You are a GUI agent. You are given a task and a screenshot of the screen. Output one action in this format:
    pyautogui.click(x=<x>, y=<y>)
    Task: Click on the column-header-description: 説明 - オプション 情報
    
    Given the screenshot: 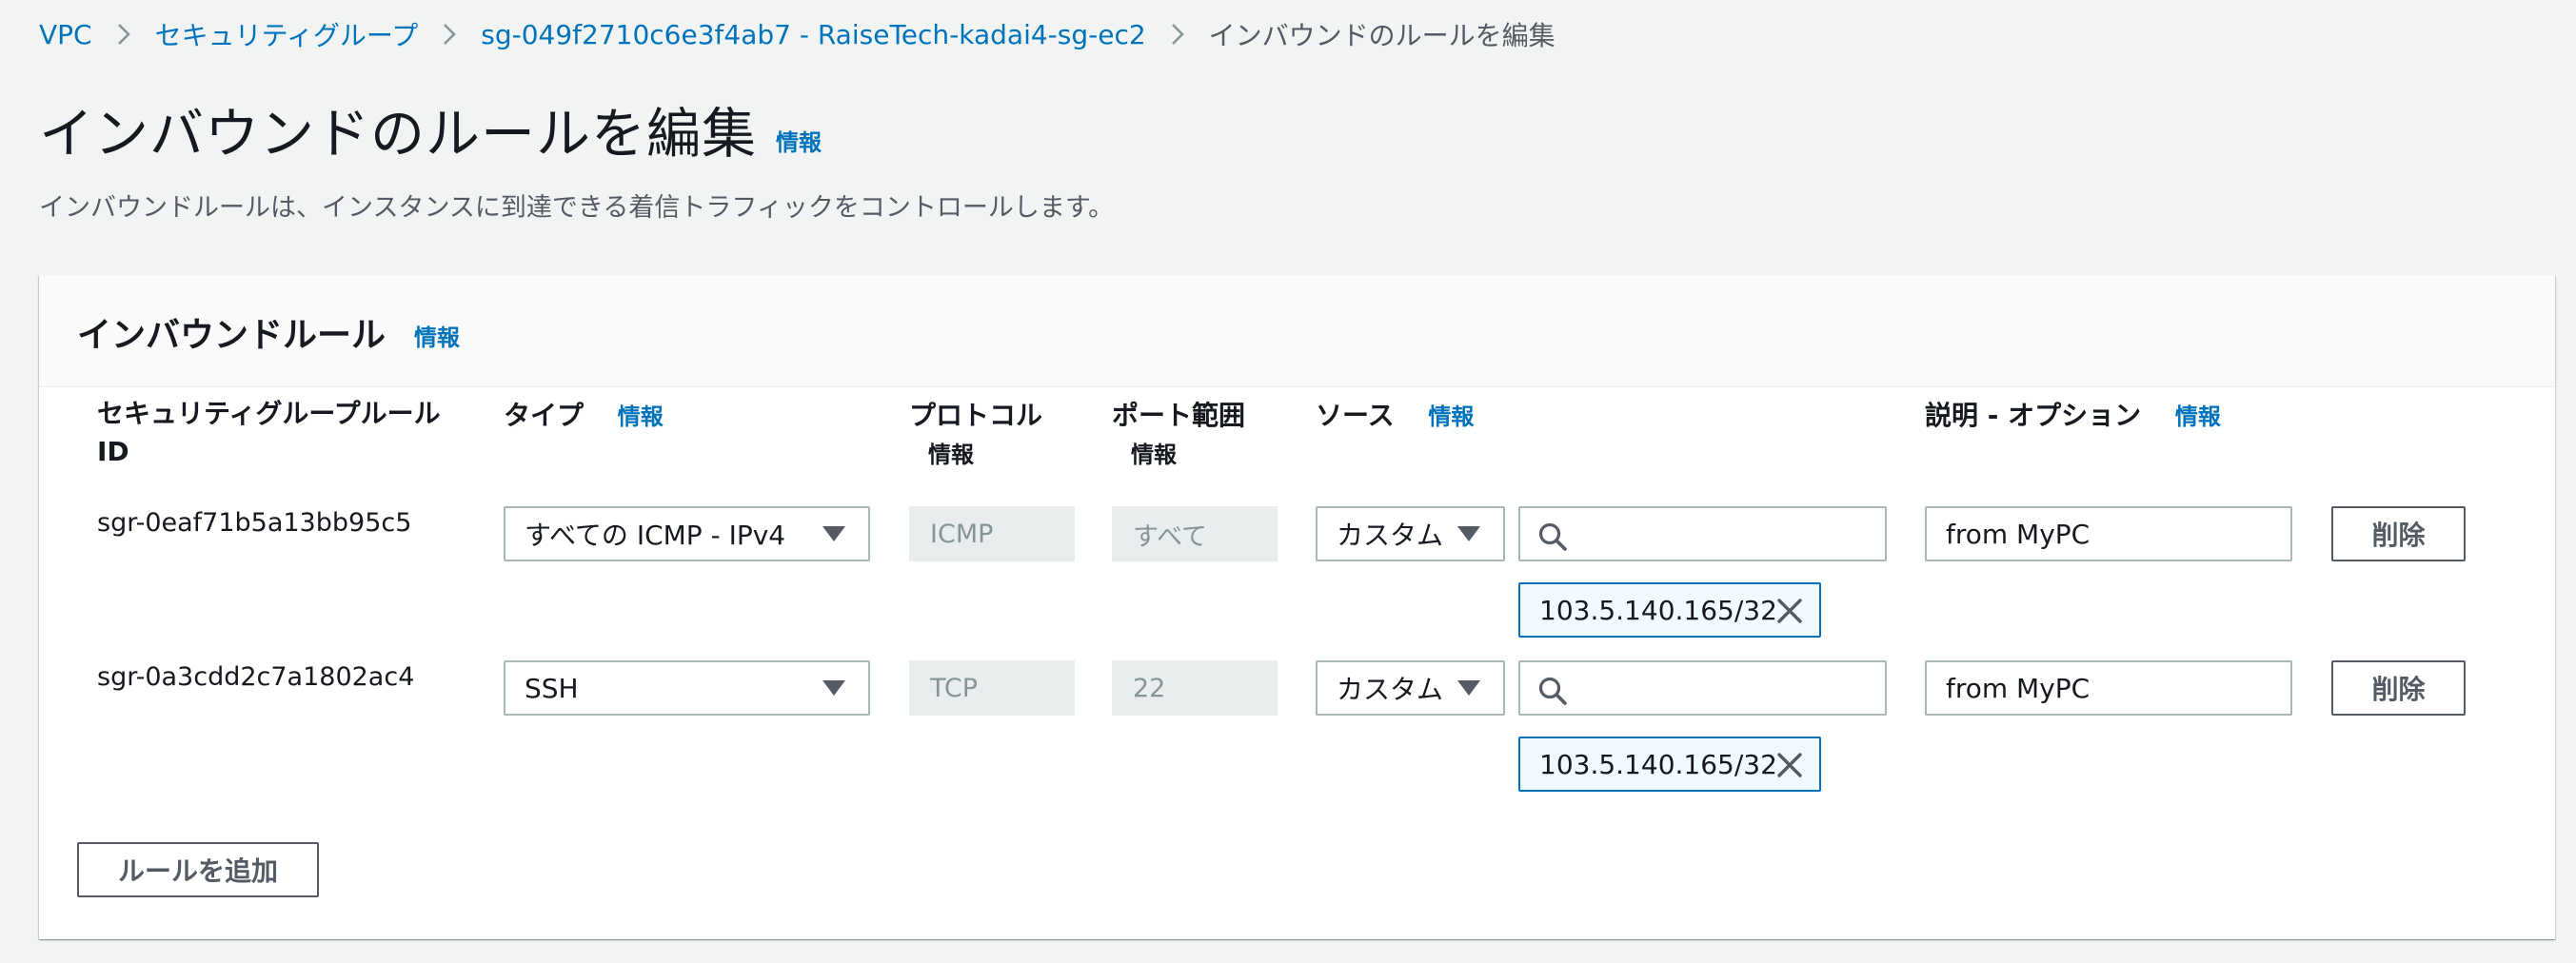 What is the action you would take?
    pyautogui.click(x=2073, y=416)
    